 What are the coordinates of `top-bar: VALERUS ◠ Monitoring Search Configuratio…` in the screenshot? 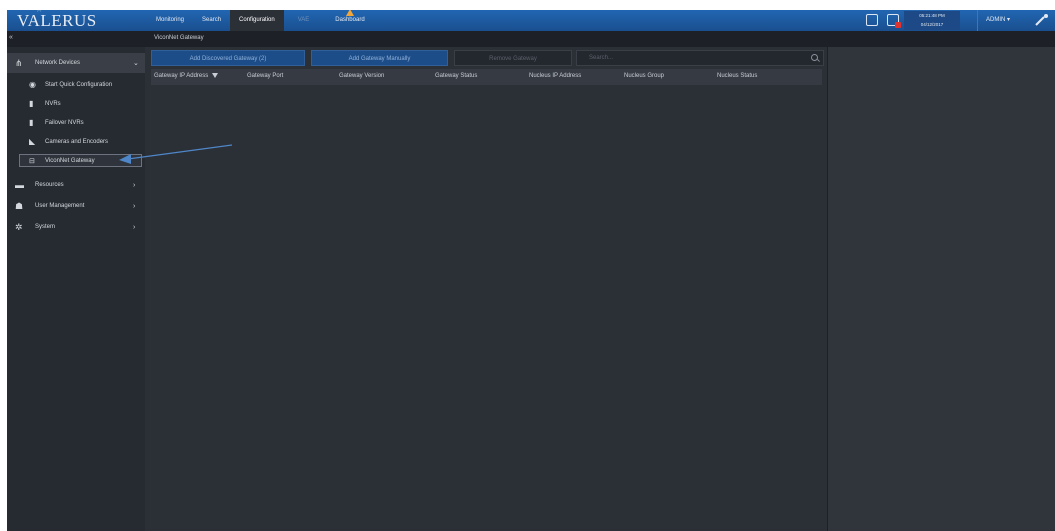 It's located at (531, 20).